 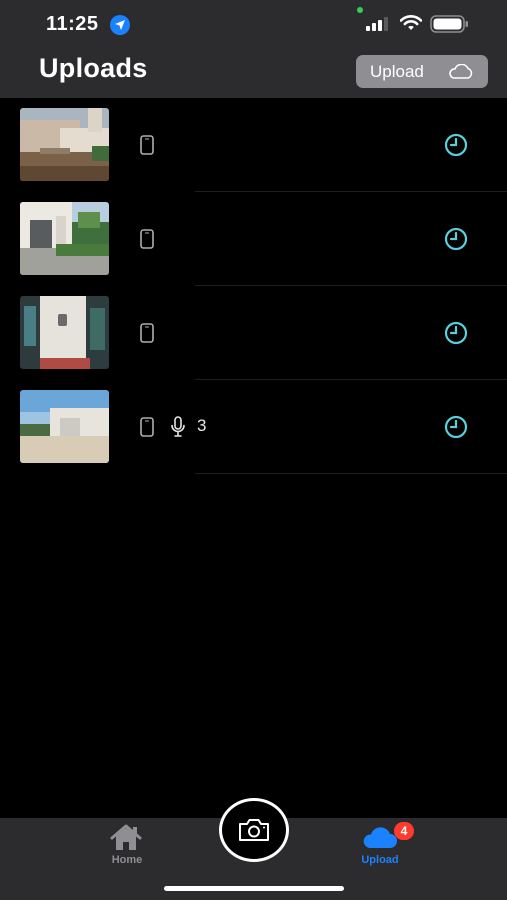 What do you see at coordinates (127, 860) in the screenshot?
I see `tab-home-label: Home` at bounding box center [127, 860].